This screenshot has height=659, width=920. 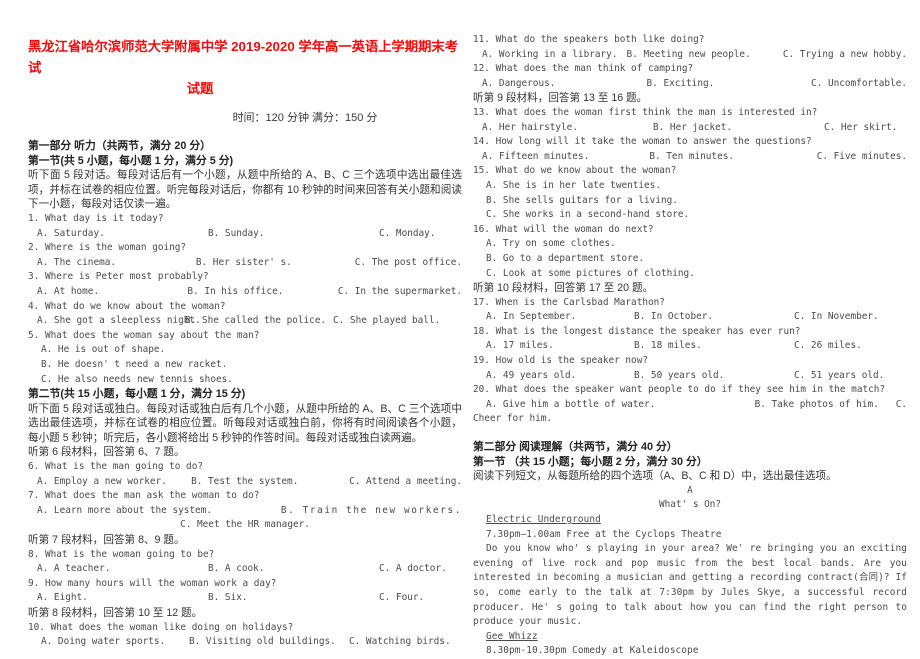 I want to click on option-c: C. In the supermarket., so click(x=400, y=292).